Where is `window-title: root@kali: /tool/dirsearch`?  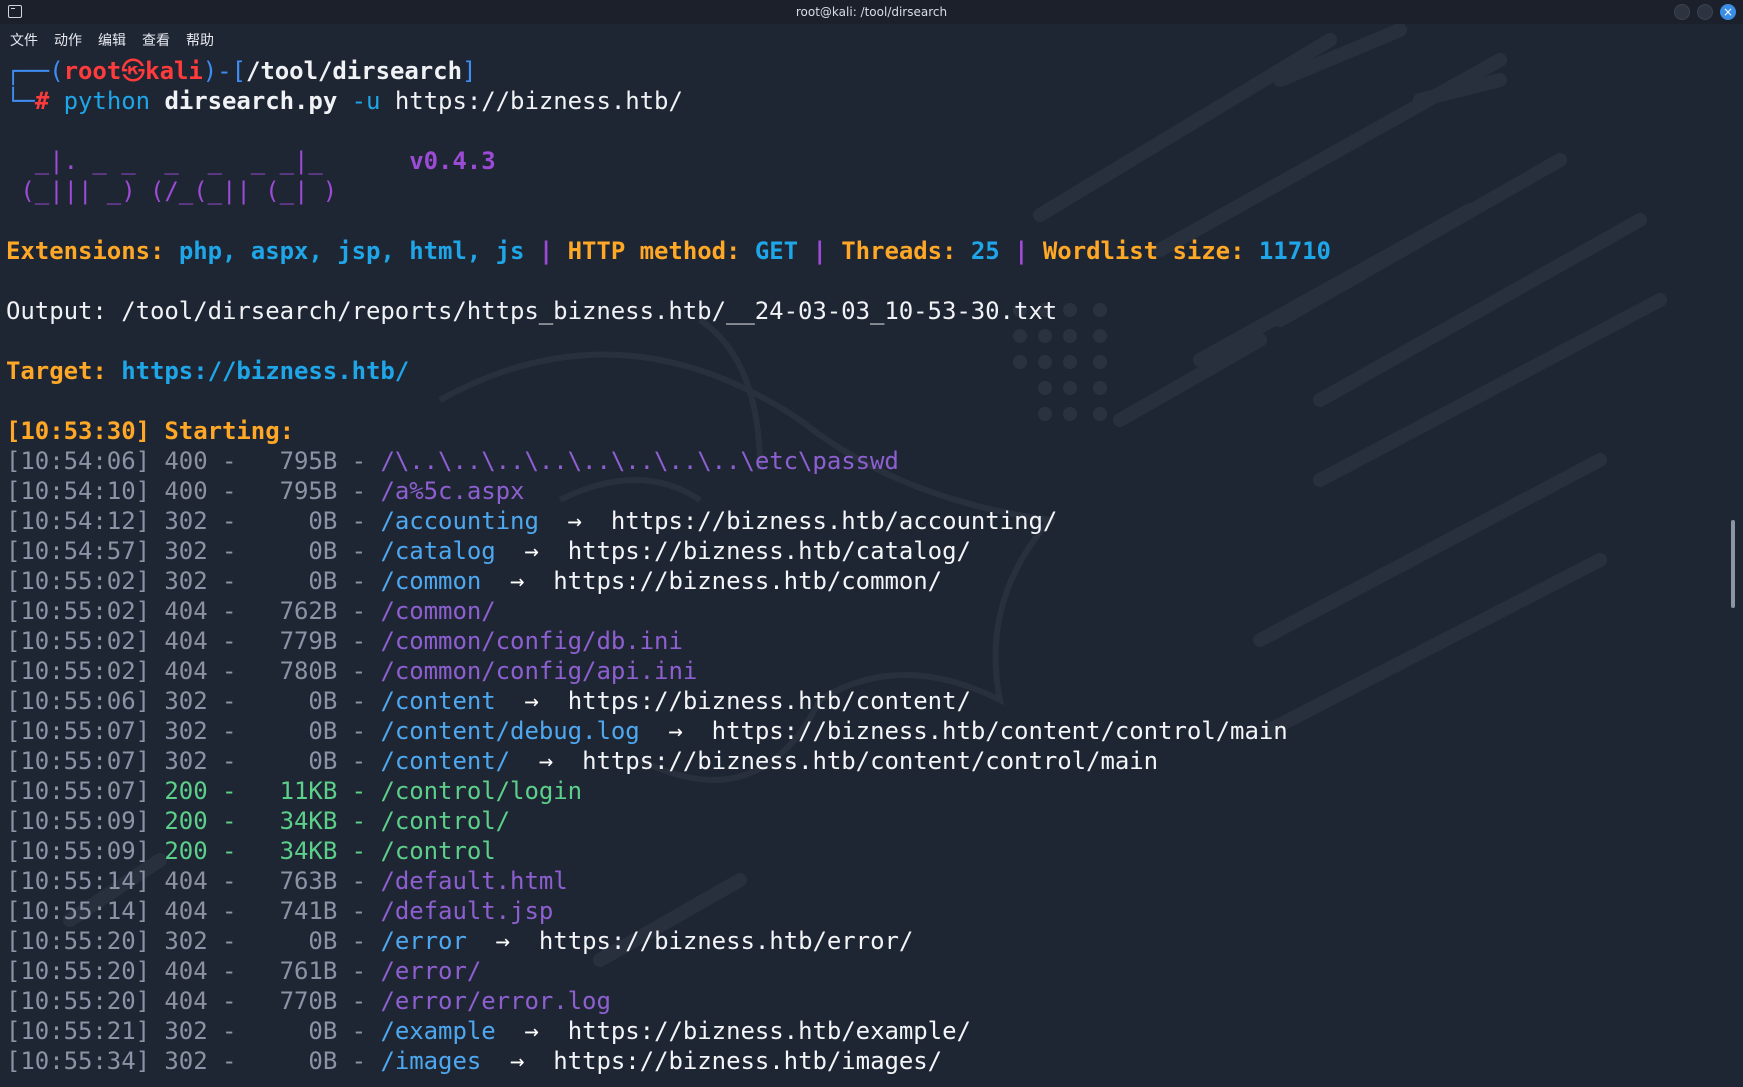 window-title: root@kali: /tool/dirsearch is located at coordinates (871, 12).